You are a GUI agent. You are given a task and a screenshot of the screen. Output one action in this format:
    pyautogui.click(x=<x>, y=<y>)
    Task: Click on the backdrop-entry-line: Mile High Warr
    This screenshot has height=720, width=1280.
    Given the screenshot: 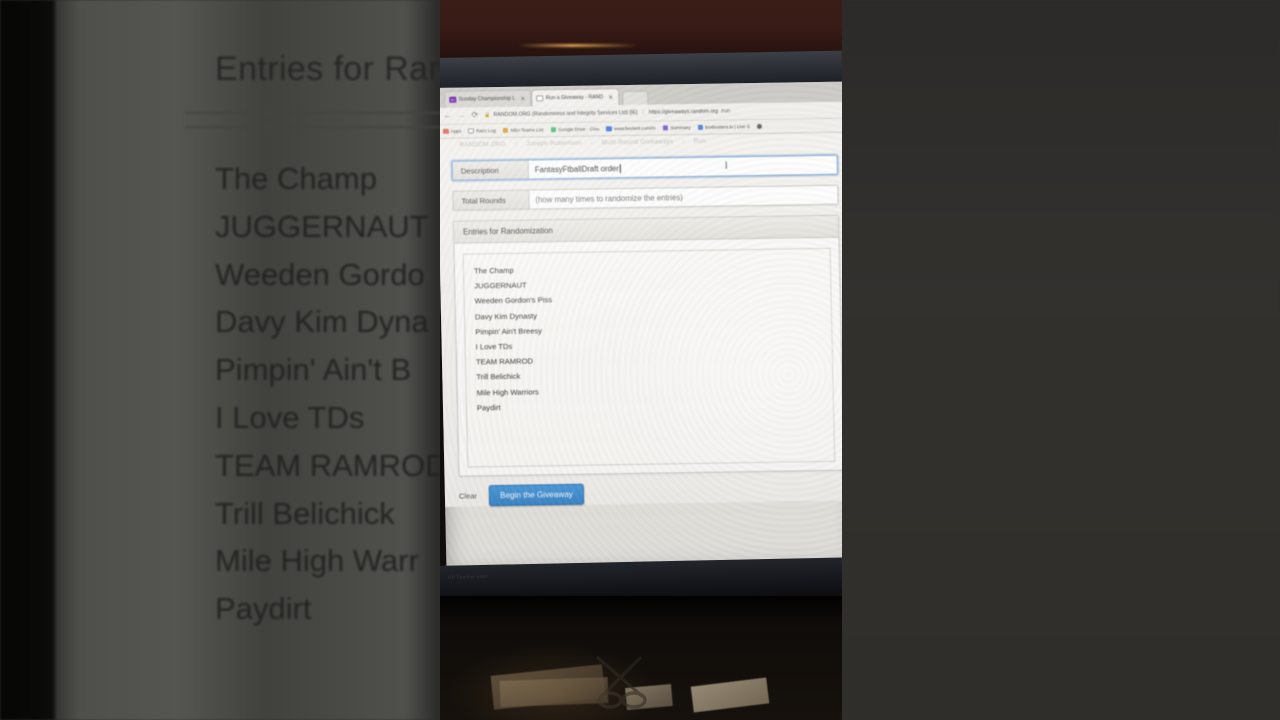 What is the action you would take?
    pyautogui.click(x=317, y=561)
    